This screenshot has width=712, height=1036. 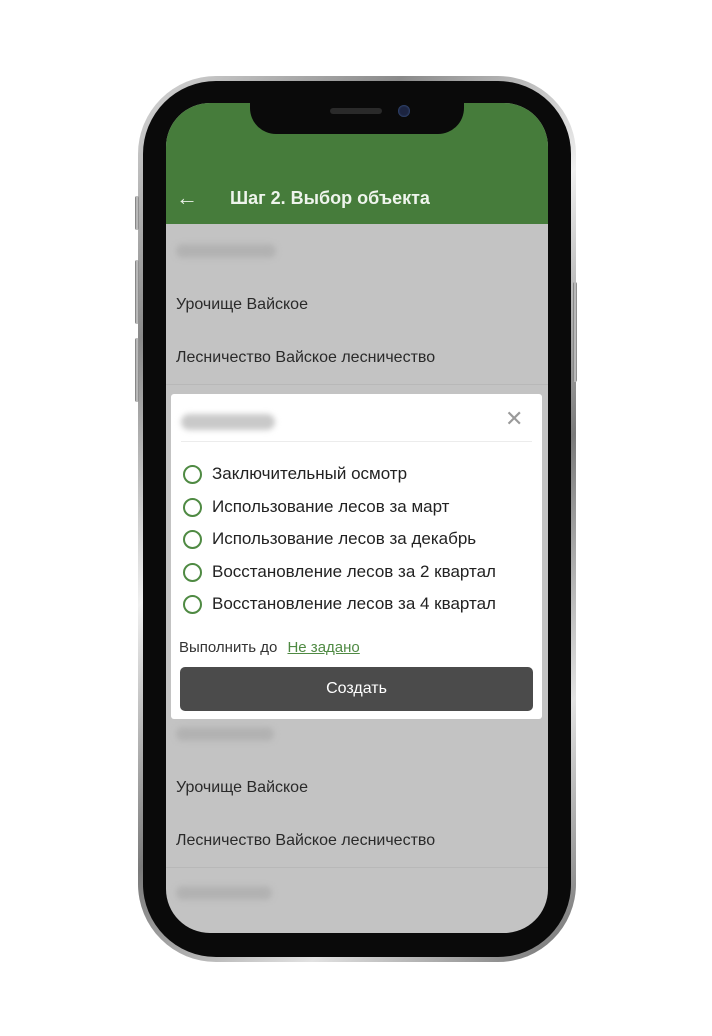 What do you see at coordinates (228, 647) in the screenshot?
I see `due-date-label: Выполнить до` at bounding box center [228, 647].